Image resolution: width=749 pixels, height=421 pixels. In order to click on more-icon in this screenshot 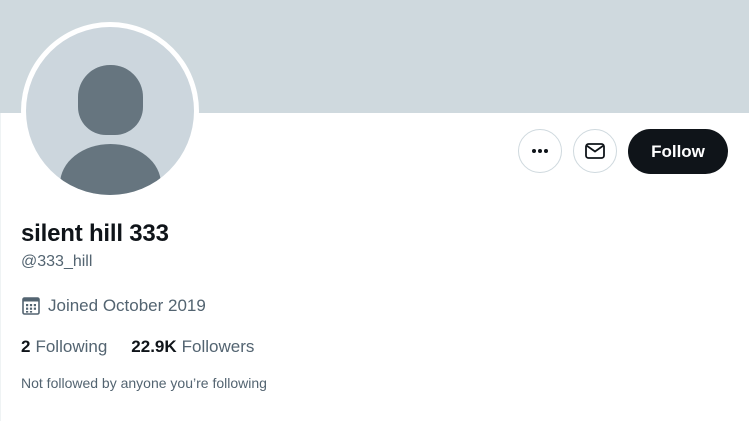, I will do `click(540, 151)`.